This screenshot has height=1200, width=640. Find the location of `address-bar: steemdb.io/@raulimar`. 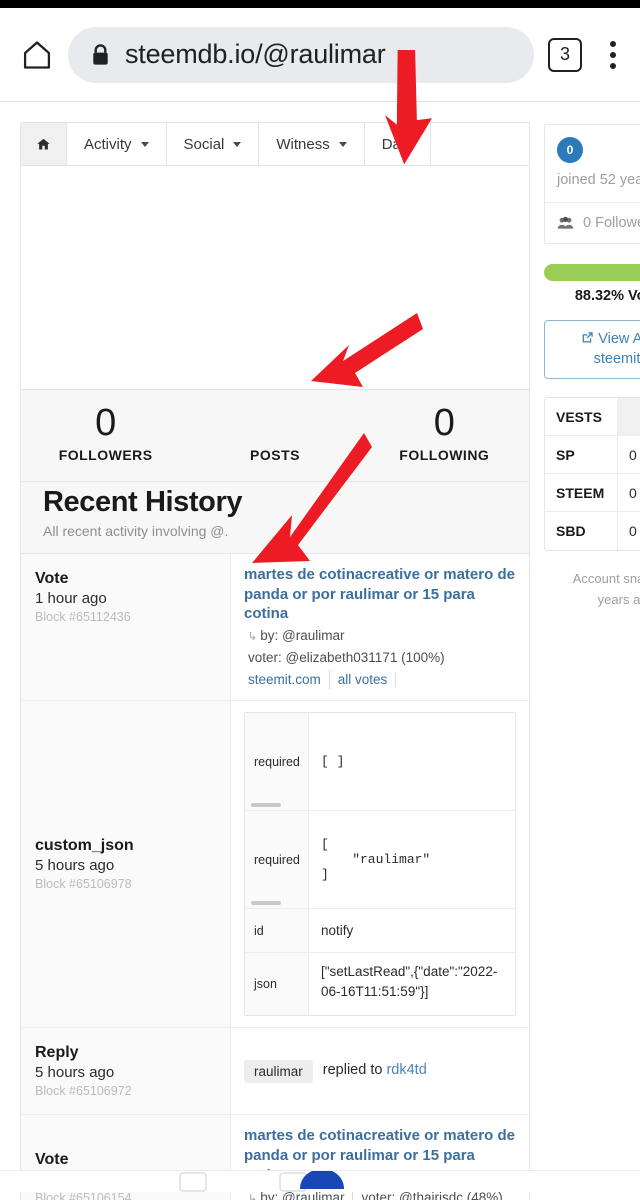

address-bar: steemdb.io/@raulimar is located at coordinates (301, 54).